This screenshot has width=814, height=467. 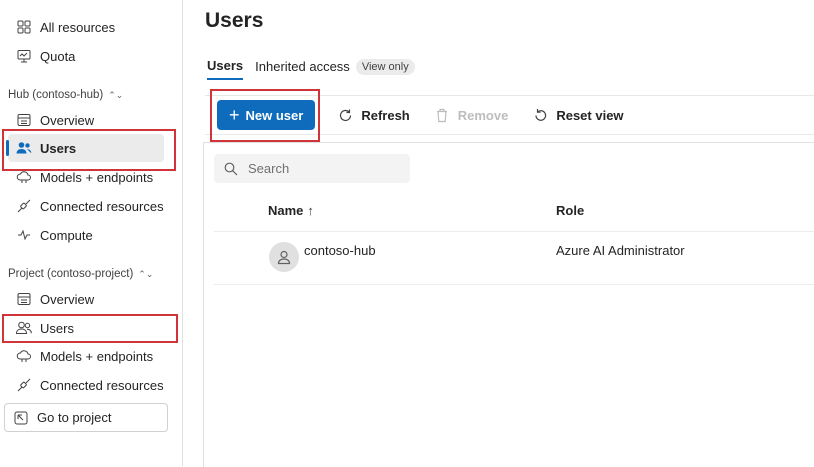 What do you see at coordinates (86, 56) in the screenshot?
I see `sidebar-item-quota: Quota` at bounding box center [86, 56].